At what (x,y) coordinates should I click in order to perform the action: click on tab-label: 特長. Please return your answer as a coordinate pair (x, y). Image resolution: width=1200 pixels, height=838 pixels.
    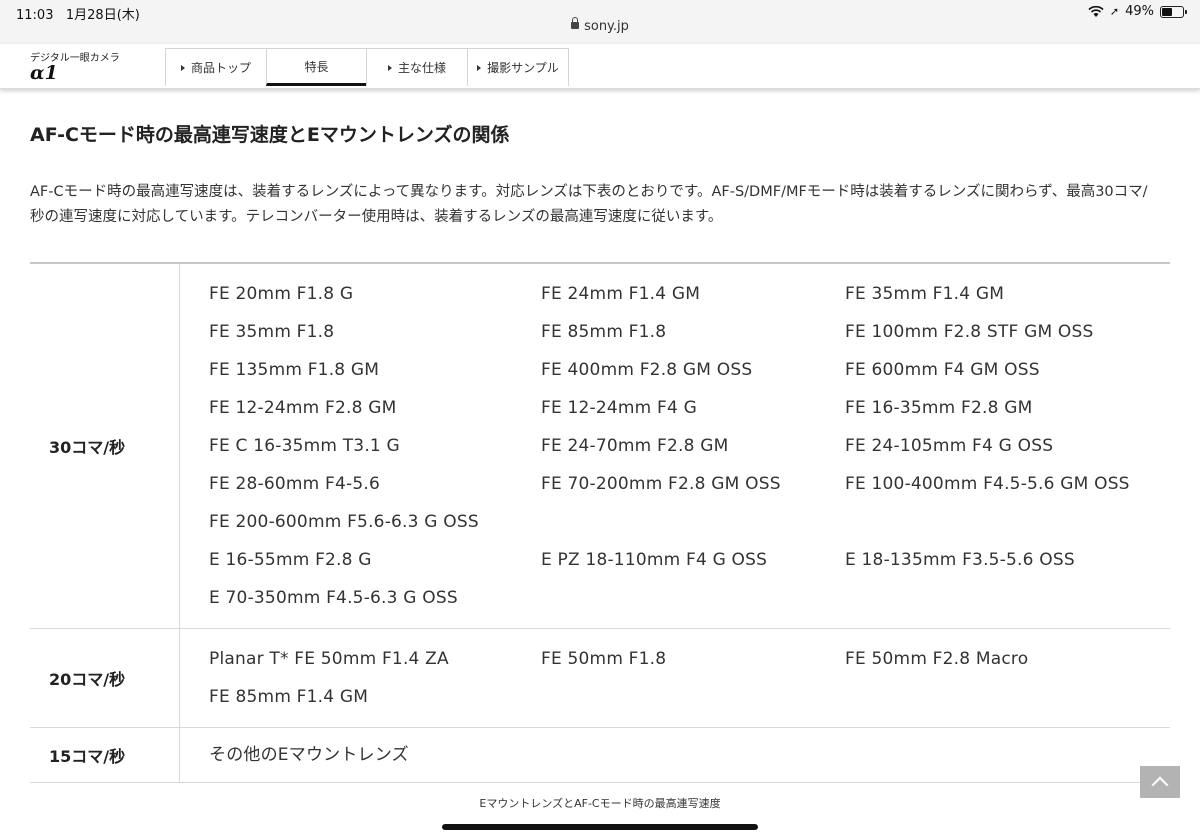
    Looking at the image, I should click on (316, 66).